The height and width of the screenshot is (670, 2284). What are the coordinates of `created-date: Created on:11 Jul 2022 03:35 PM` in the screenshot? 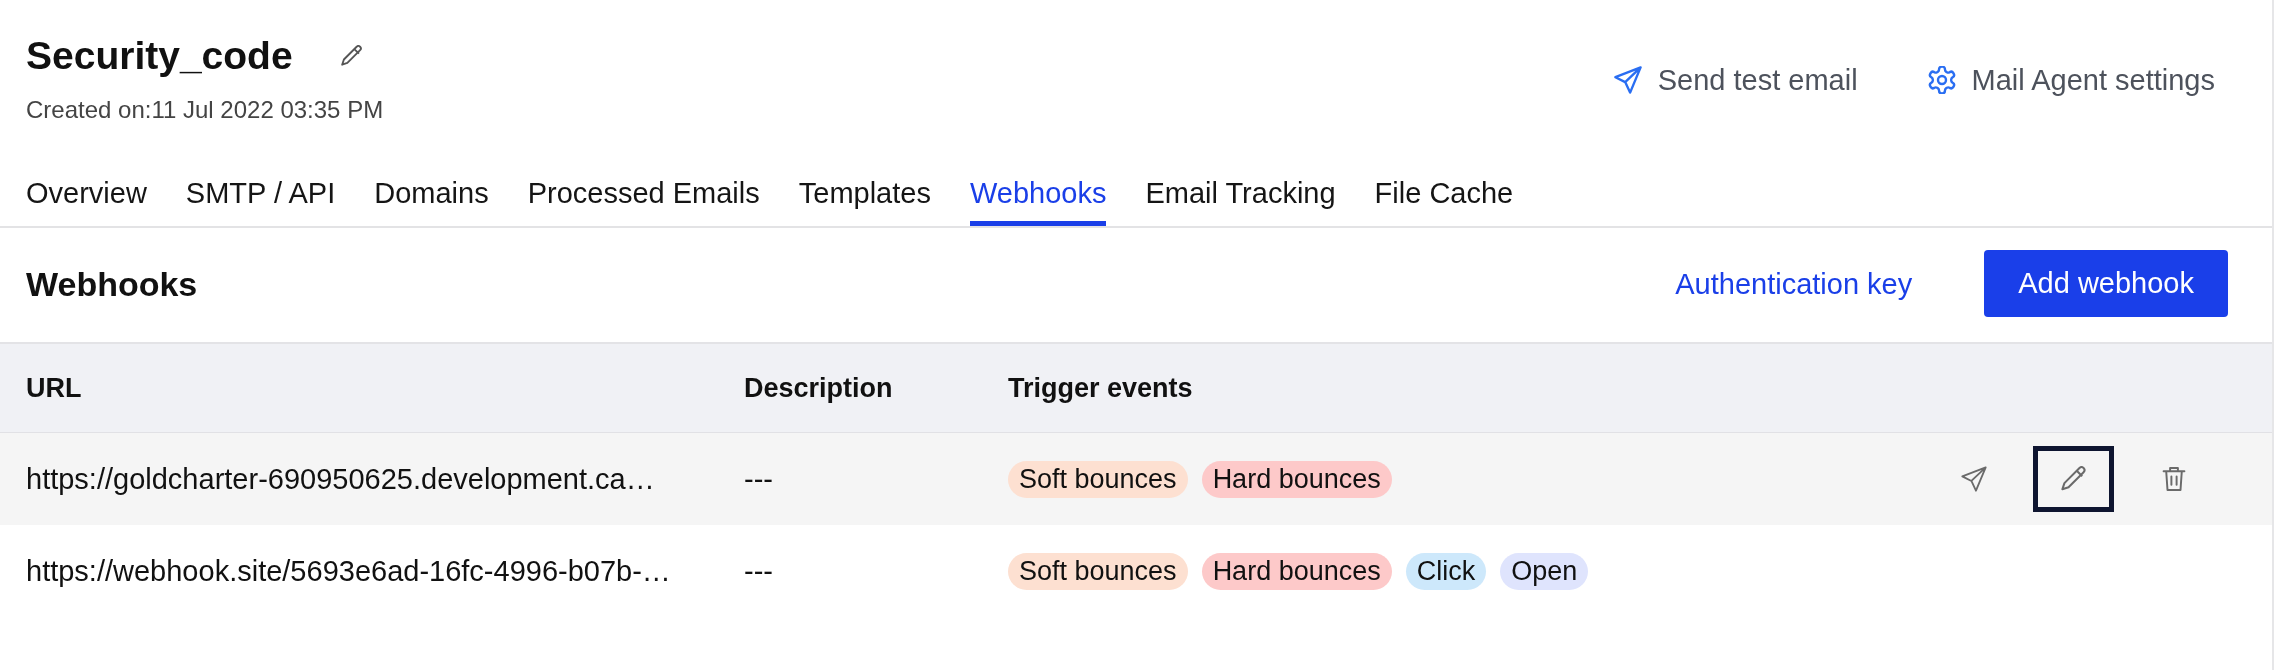 It's located at (205, 110).